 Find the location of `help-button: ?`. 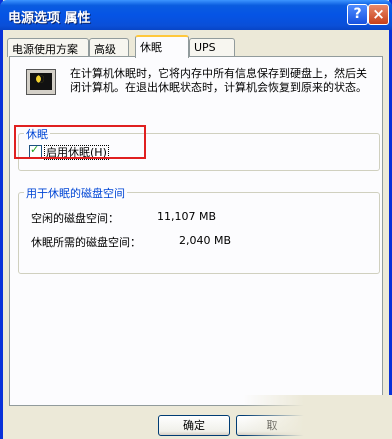

help-button: ? is located at coordinates (357, 14).